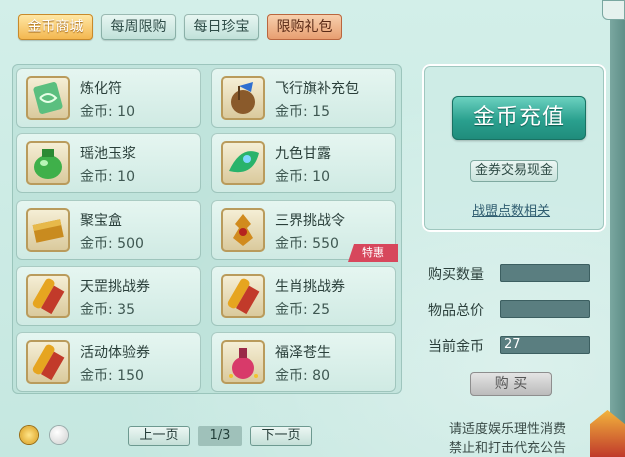 This screenshot has width=625, height=457. I want to click on treasure-box-icon, so click(48, 230).